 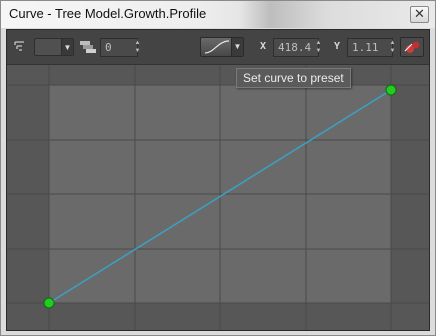 I want to click on y-label: Y, so click(x=337, y=46).